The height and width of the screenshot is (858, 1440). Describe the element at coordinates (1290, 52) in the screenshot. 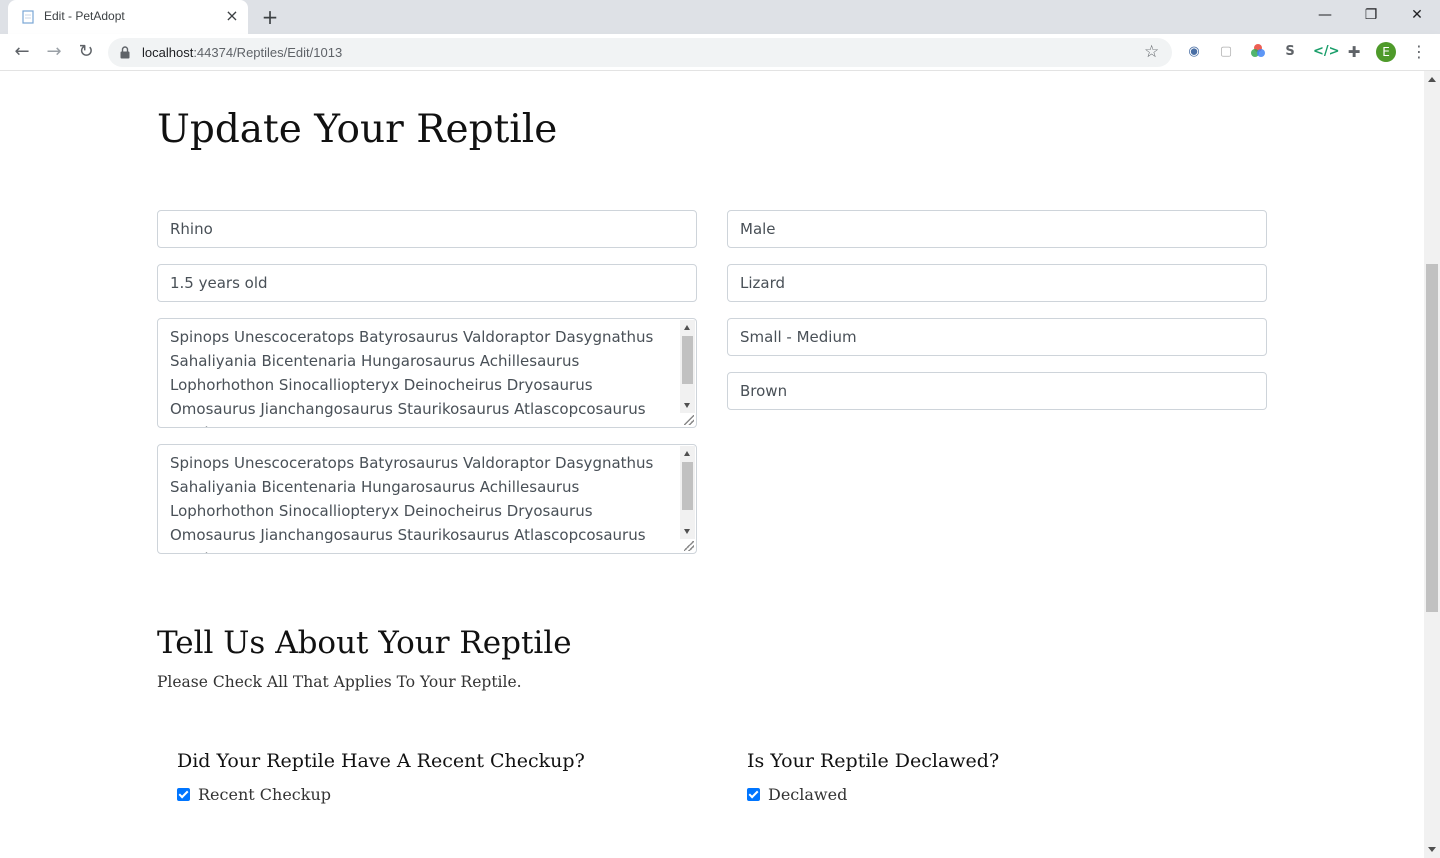

I see `s-icon: S` at that location.